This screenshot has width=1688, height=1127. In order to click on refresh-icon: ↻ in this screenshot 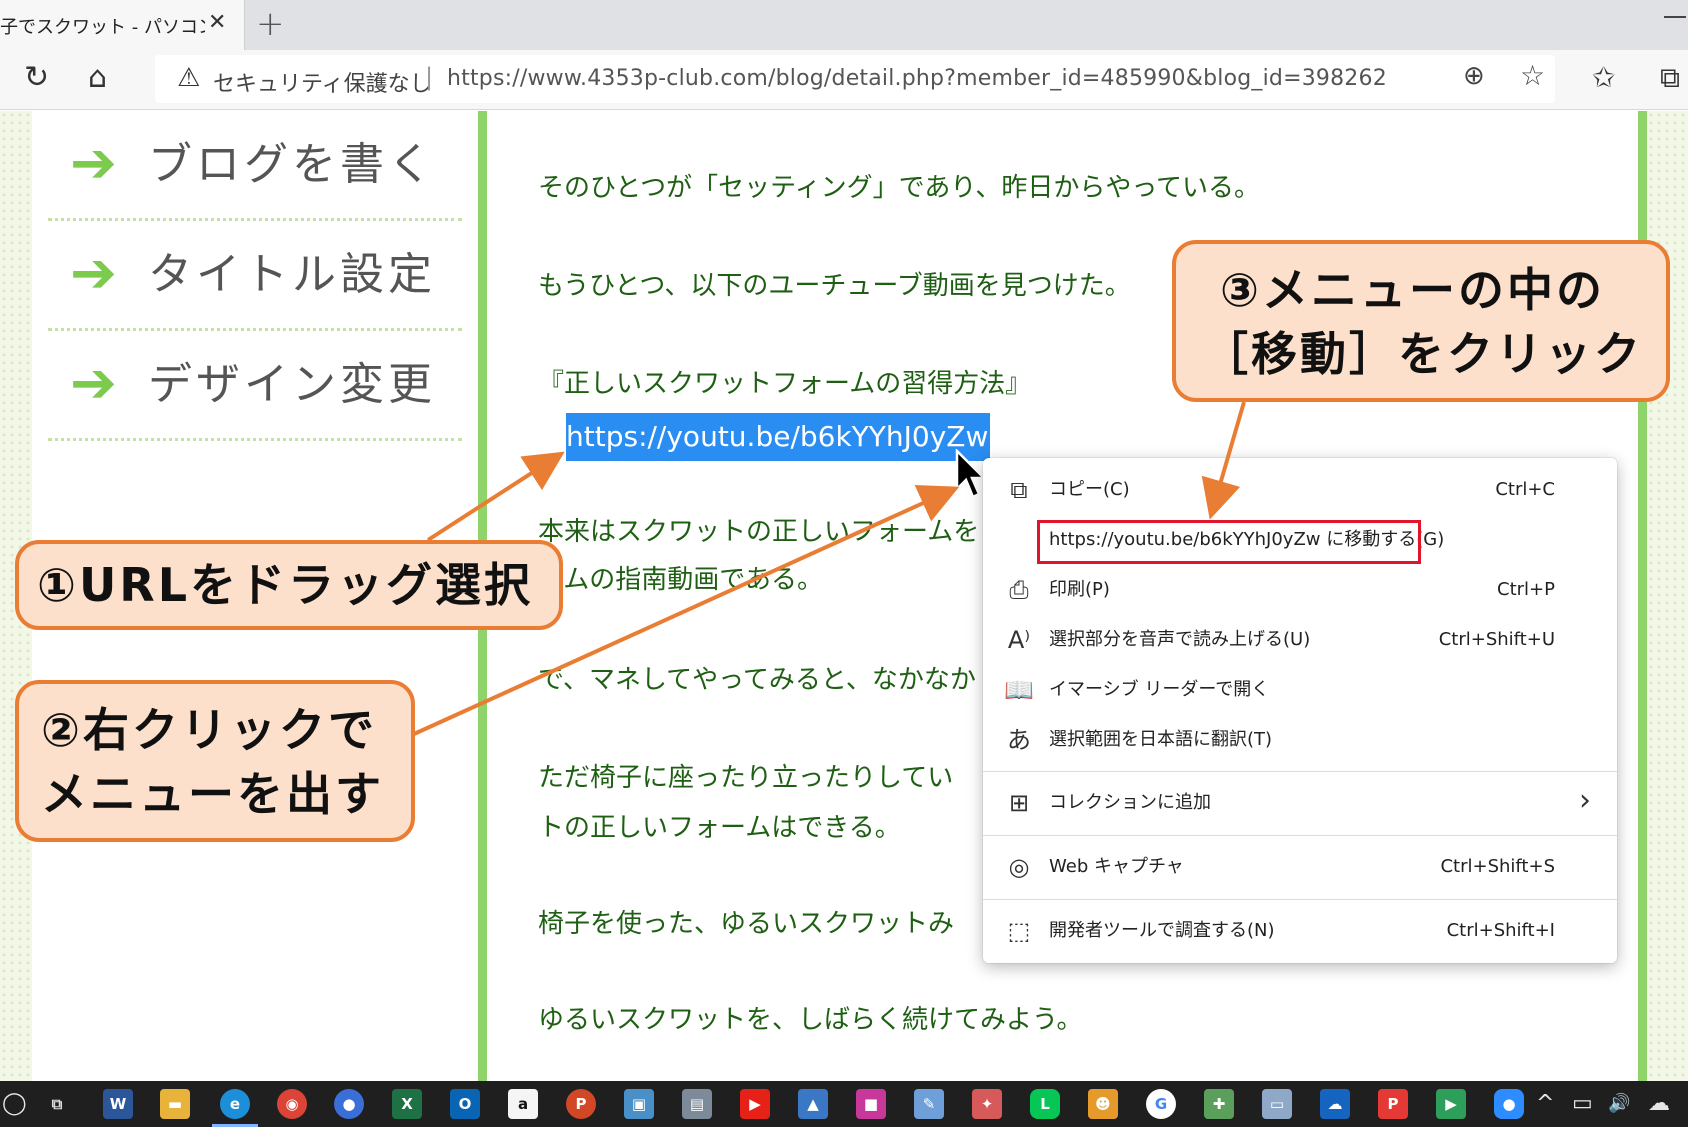, I will do `click(36, 78)`.